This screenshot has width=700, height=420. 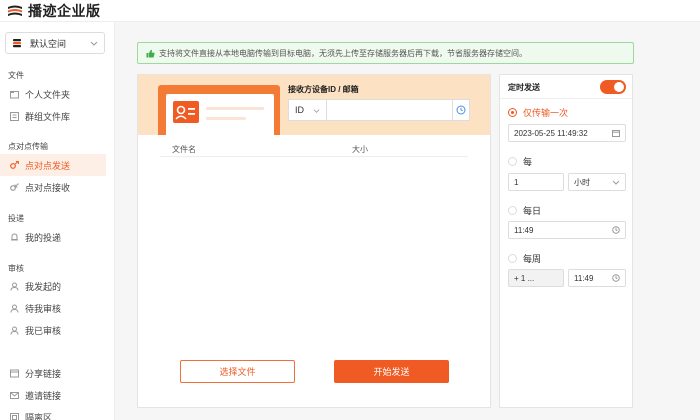 I want to click on column-header-size: 大小, so click(x=360, y=149).